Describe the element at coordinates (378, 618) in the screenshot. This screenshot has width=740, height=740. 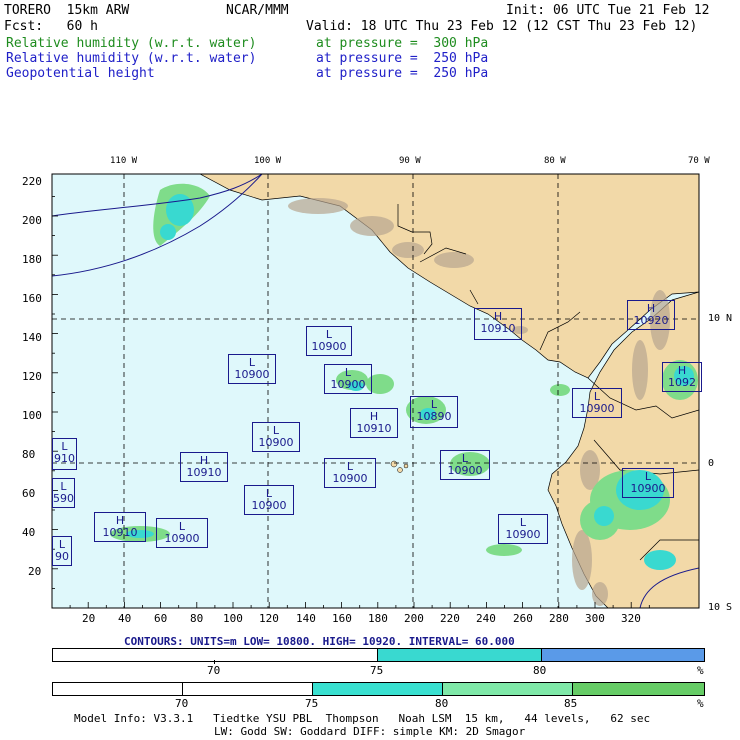
I see `x-tick: 180` at that location.